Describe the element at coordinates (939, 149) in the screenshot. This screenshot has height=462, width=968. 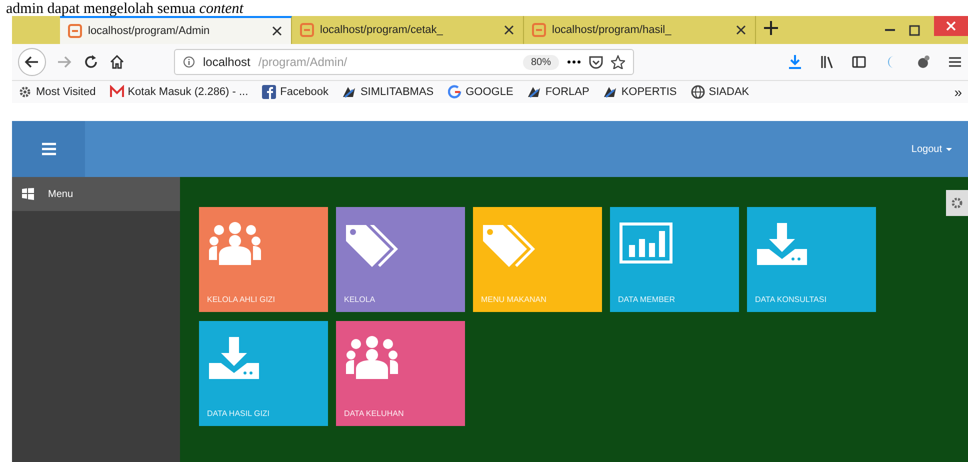
I see `logout-menu: Logout` at that location.